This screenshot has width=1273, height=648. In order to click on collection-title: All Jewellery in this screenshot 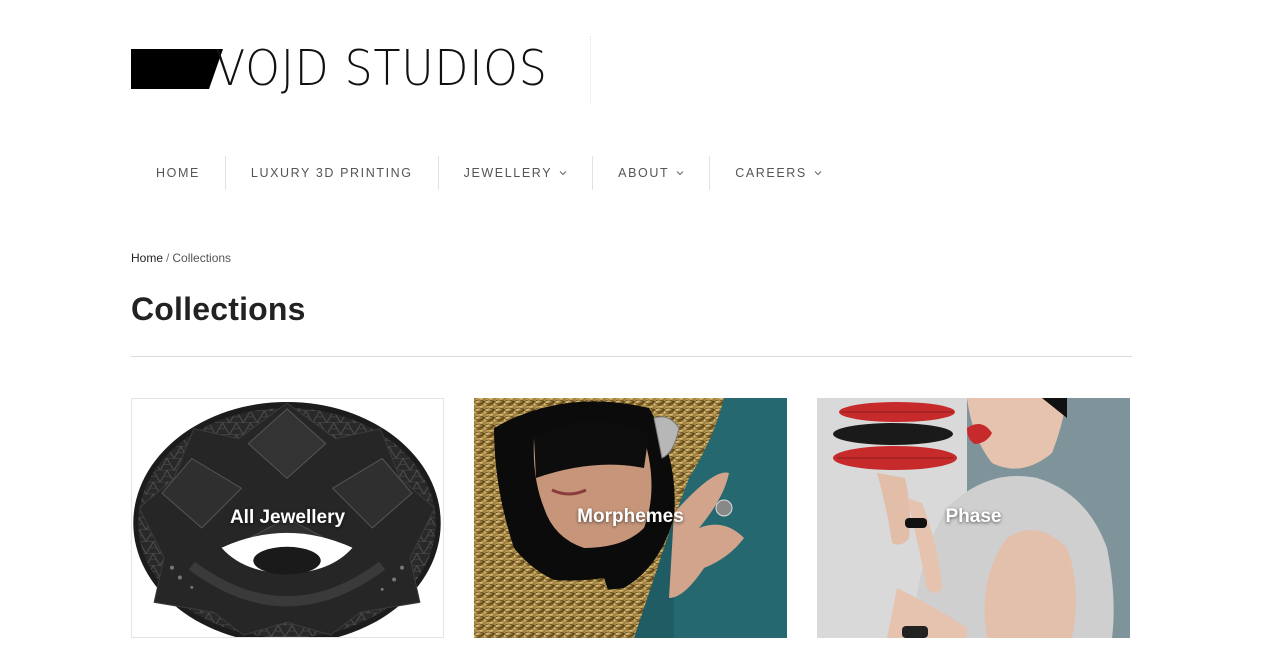, I will do `click(287, 517)`.